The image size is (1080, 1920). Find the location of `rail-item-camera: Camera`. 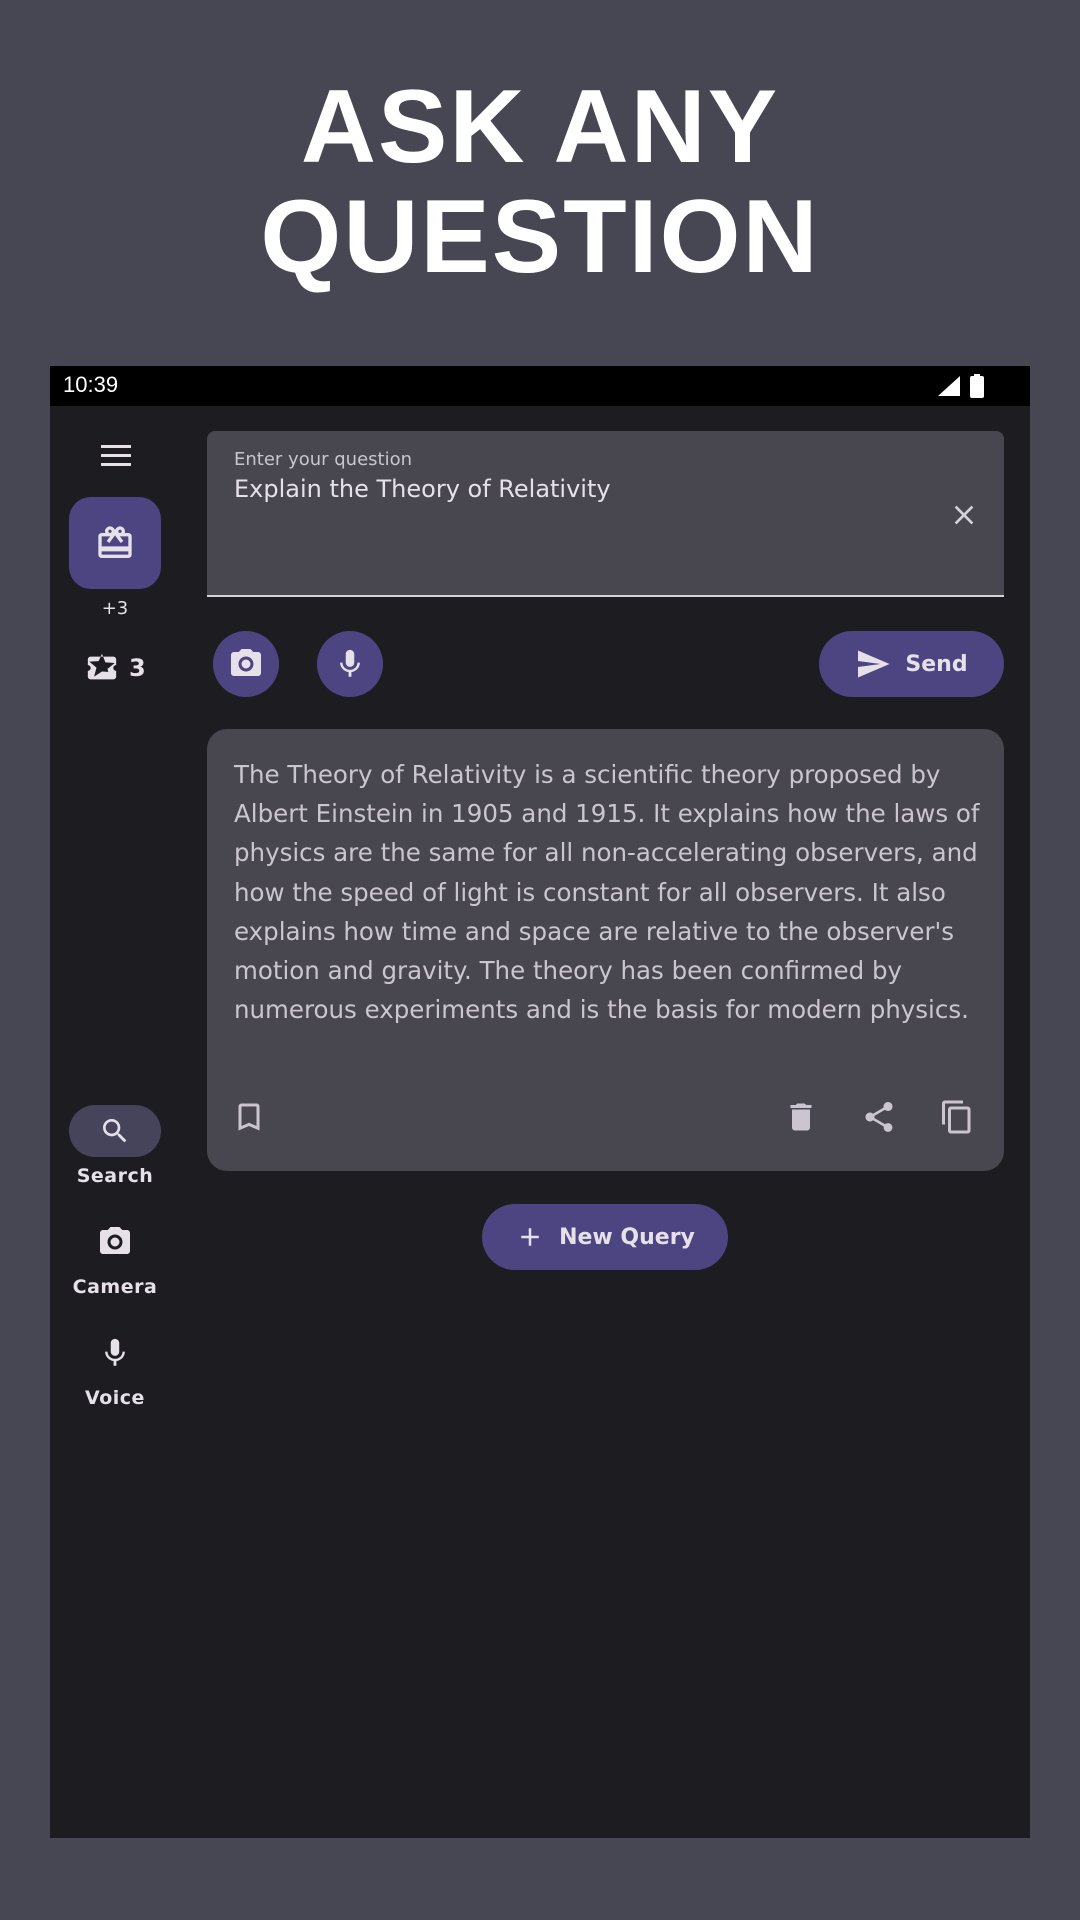

rail-item-camera: Camera is located at coordinates (115, 1257).